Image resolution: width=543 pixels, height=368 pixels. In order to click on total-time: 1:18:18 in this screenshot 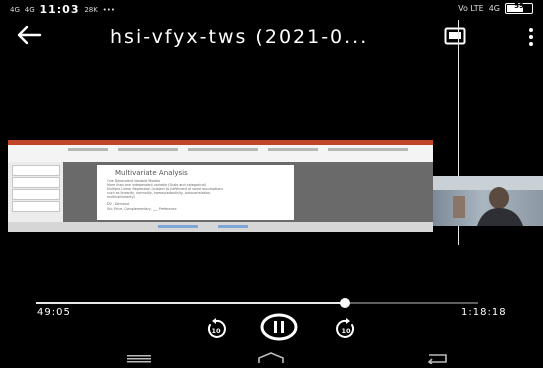, I will do `click(484, 312)`.